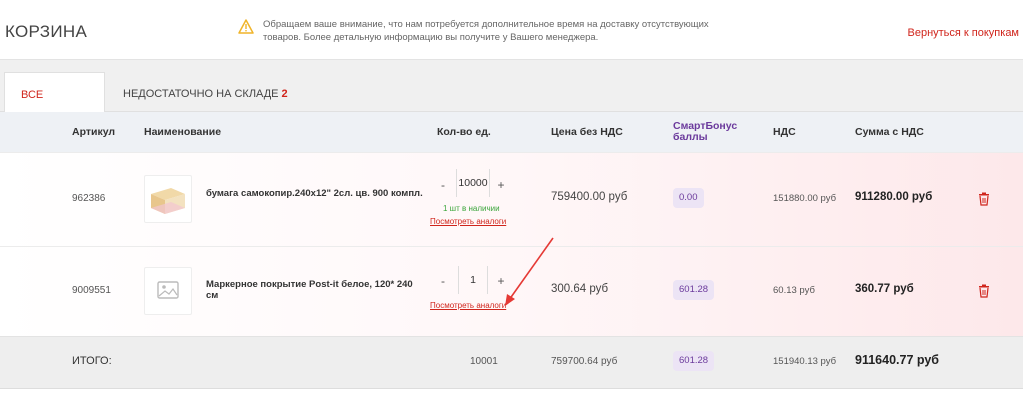 The height and width of the screenshot is (396, 1023). I want to click on page-title: КОРЗИНА, so click(46, 31).